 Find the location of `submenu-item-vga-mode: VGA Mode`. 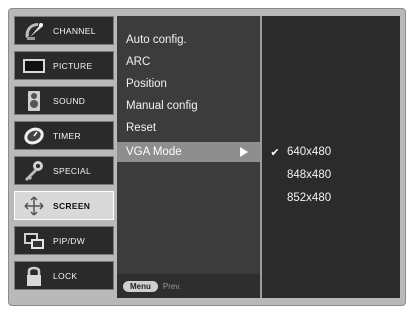

submenu-item-vga-mode: VGA Mode is located at coordinates (188, 152).